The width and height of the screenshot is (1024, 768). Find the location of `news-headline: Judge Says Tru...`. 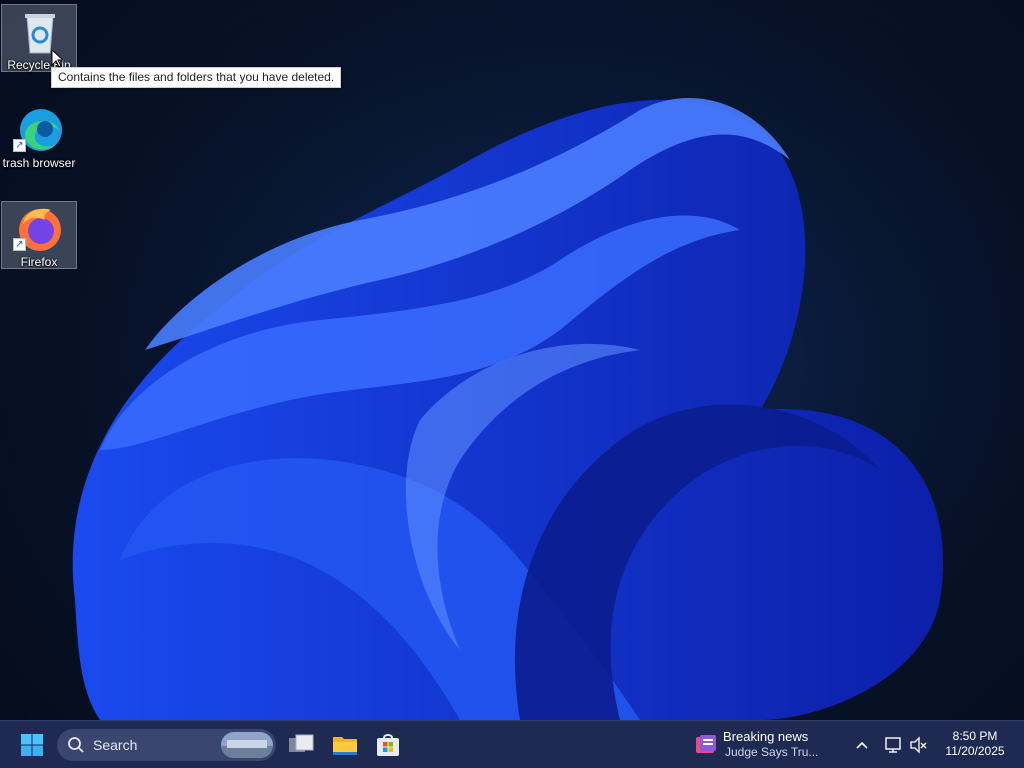

news-headline: Judge Says Tru... is located at coordinates (772, 752).